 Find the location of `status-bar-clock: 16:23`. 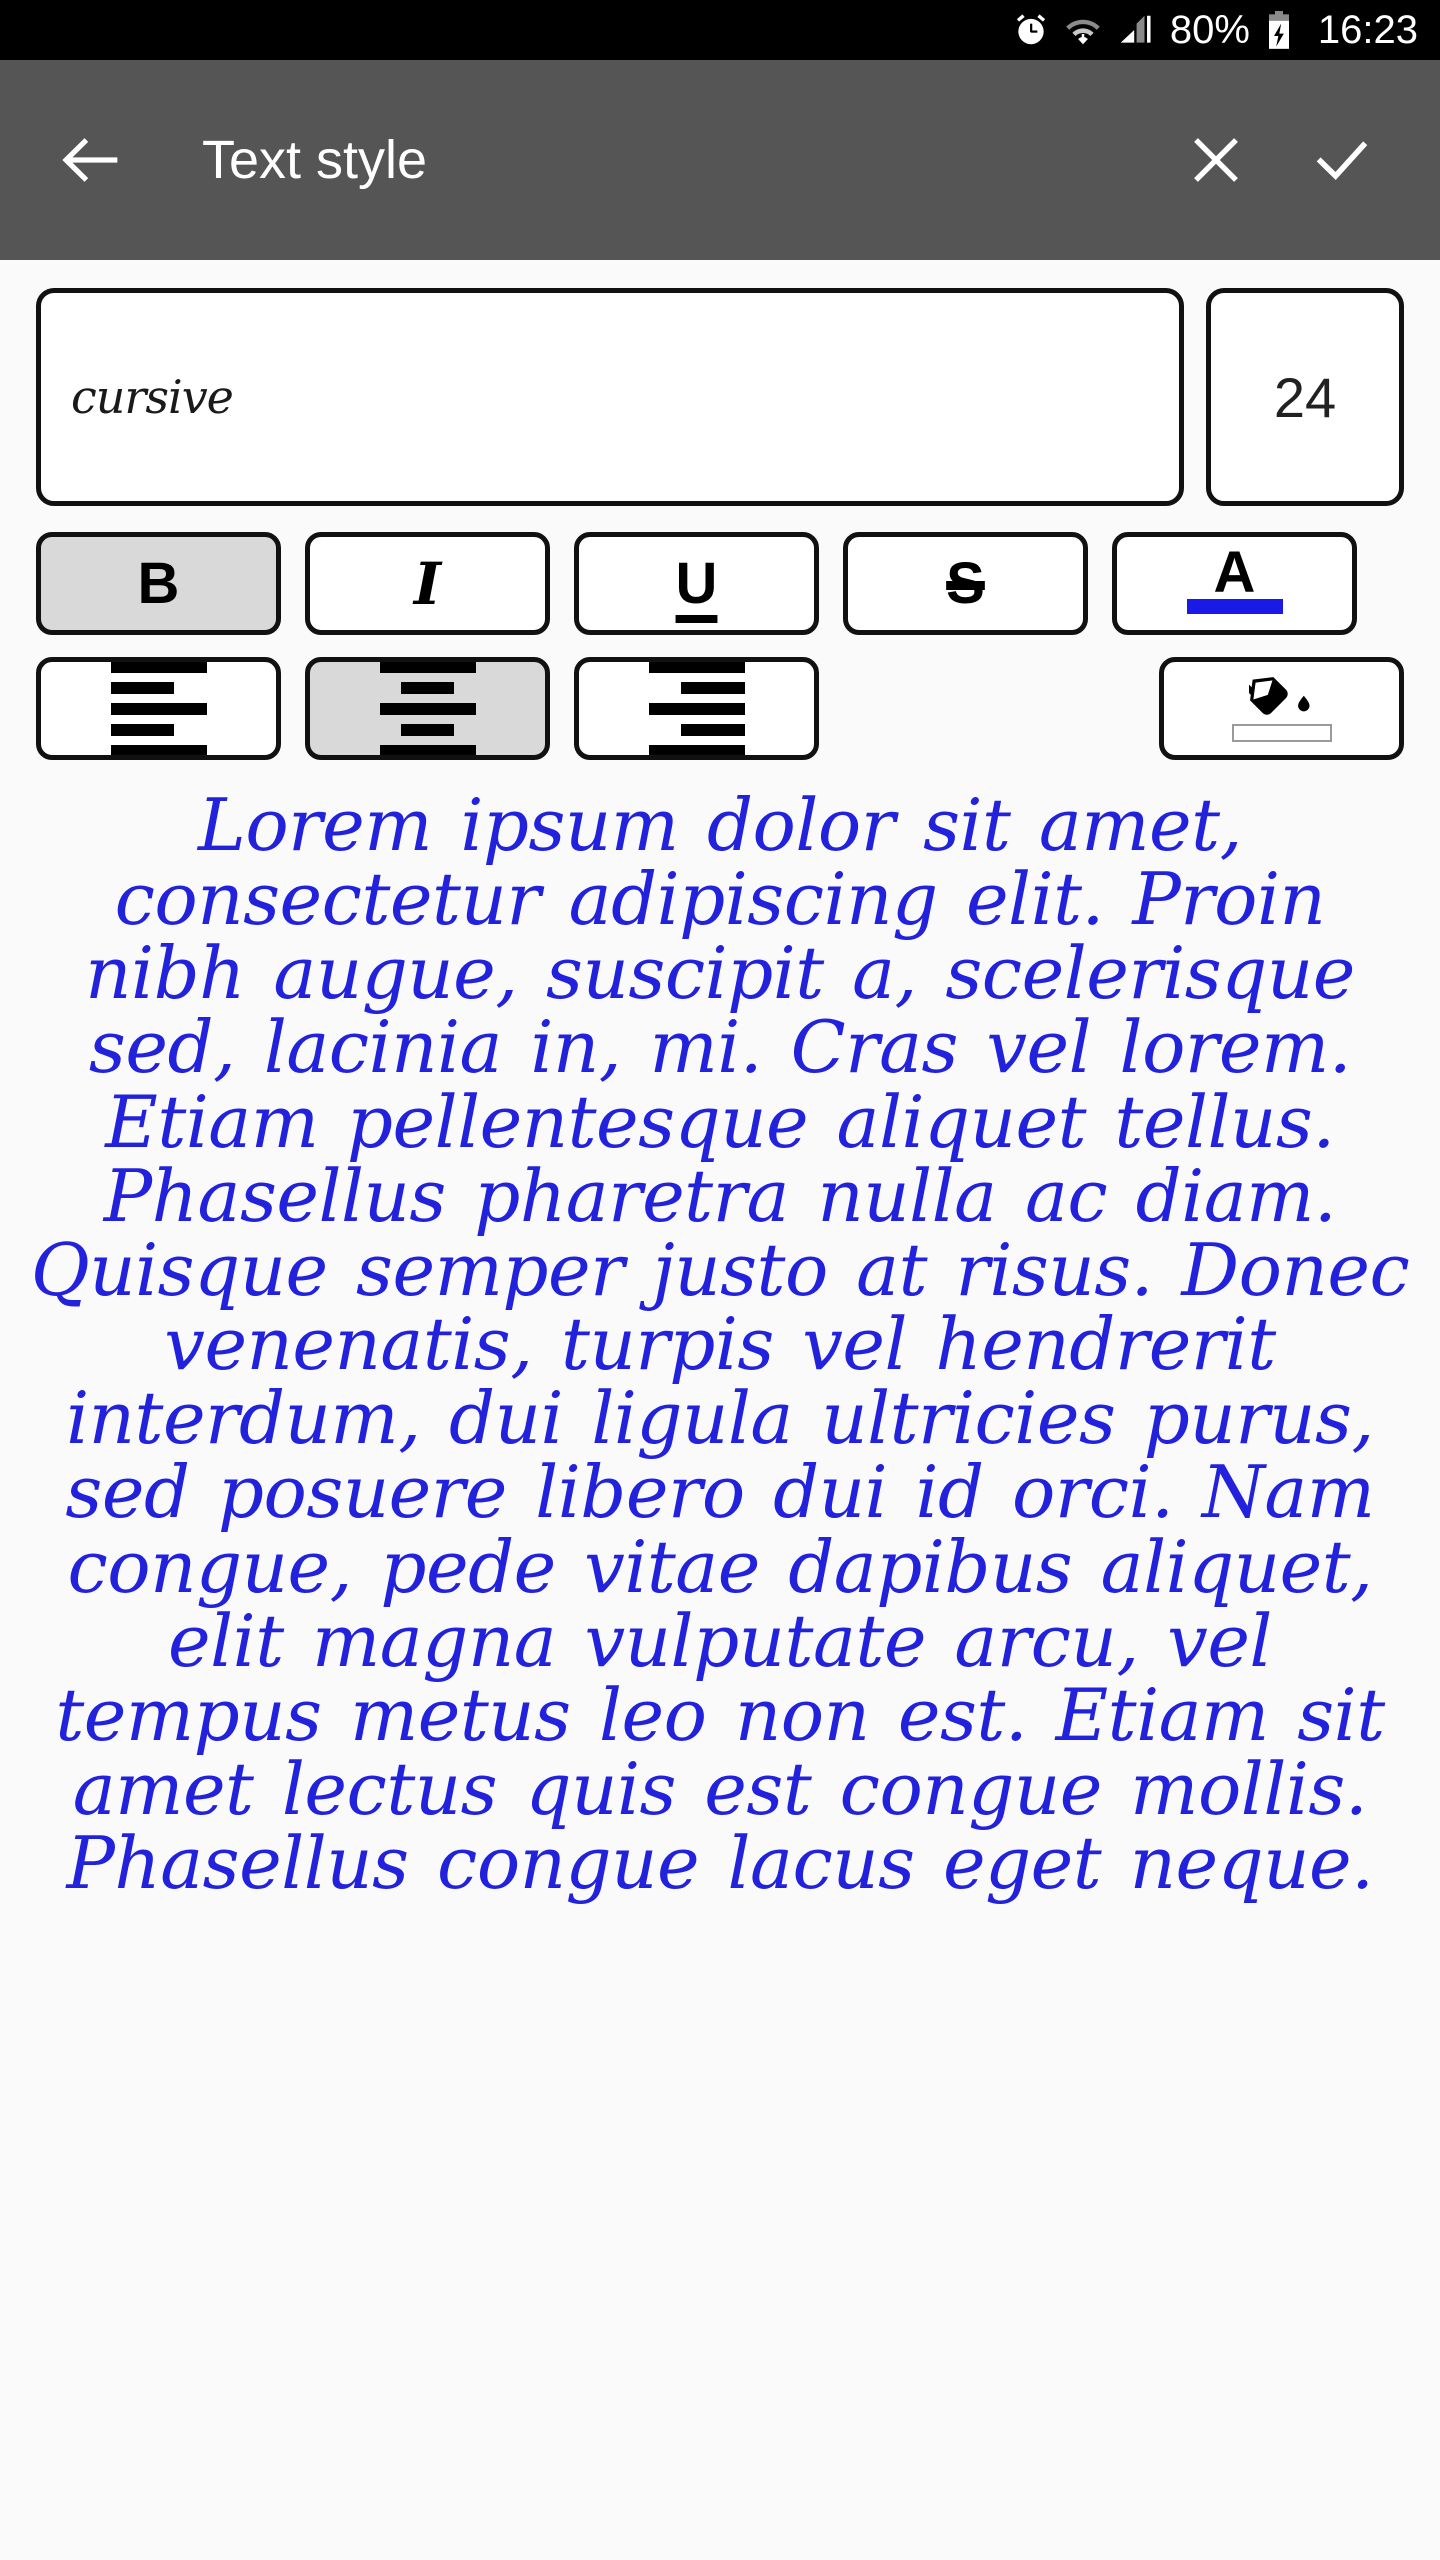

status-bar-clock: 16:23 is located at coordinates (1367, 30).